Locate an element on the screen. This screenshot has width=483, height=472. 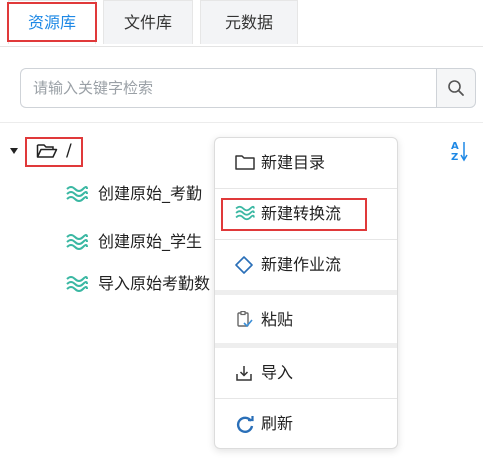
caret-down-icon is located at coordinates (14, 151).